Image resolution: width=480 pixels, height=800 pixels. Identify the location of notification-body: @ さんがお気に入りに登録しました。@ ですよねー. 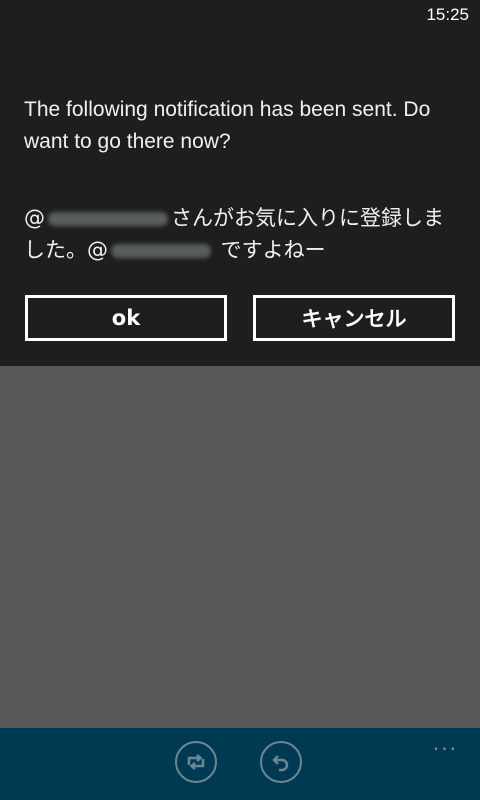
(242, 234).